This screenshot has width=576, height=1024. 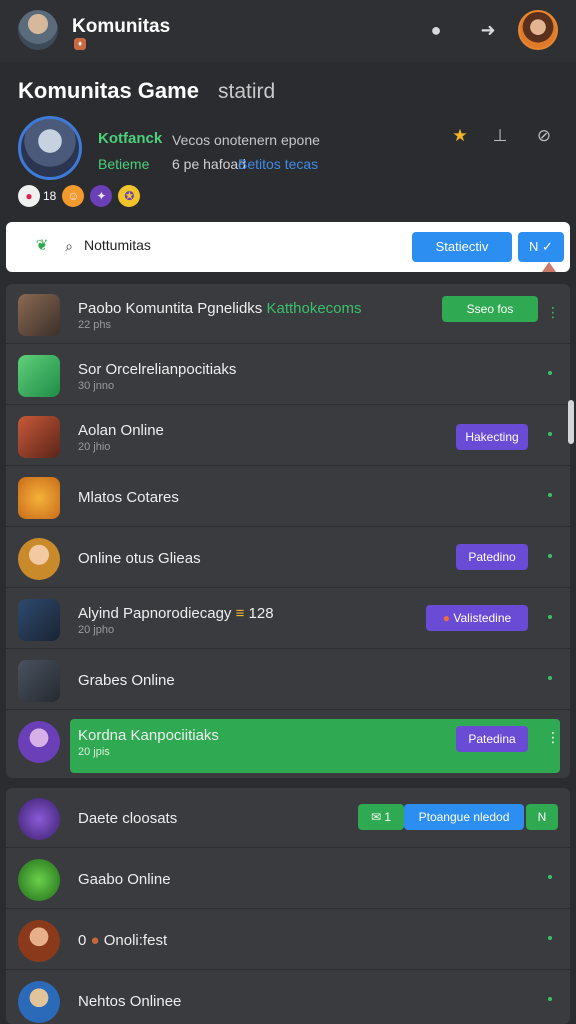 What do you see at coordinates (490, 309) in the screenshot?
I see `status-badge: Sseo fos` at bounding box center [490, 309].